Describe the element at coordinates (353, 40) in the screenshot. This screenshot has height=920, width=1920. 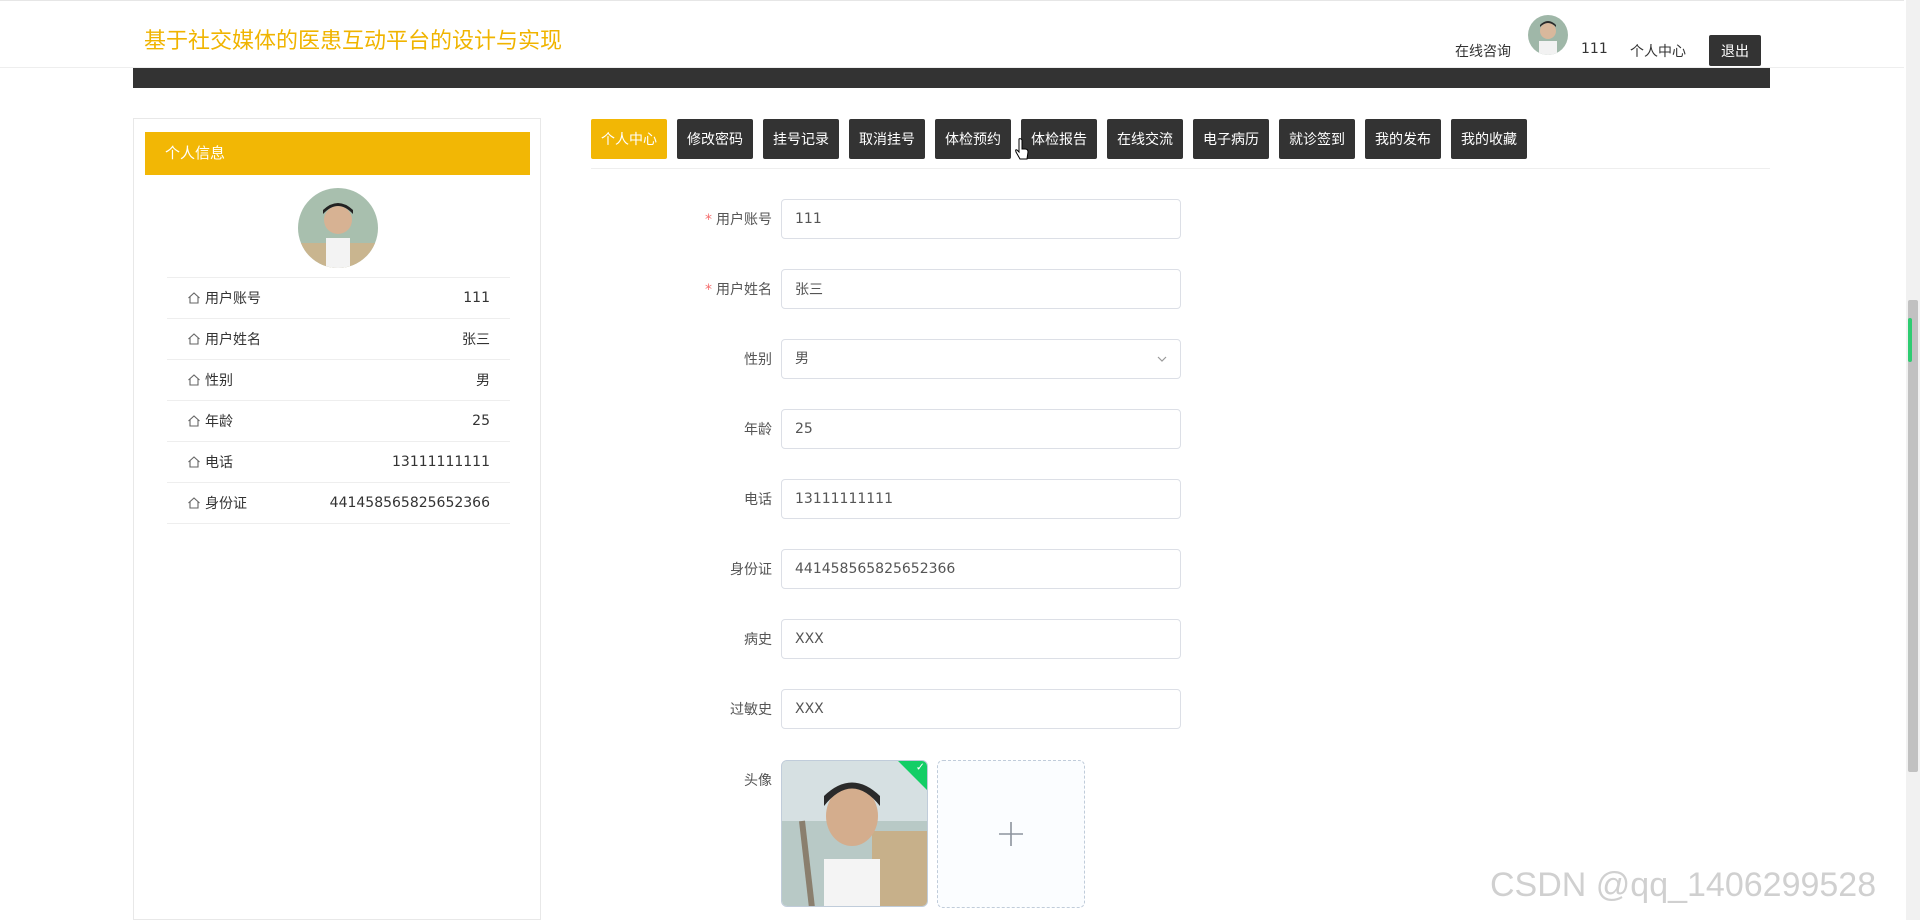
I see `site-title: 基于社交媒体的医患互动平台的设计与实现` at that location.